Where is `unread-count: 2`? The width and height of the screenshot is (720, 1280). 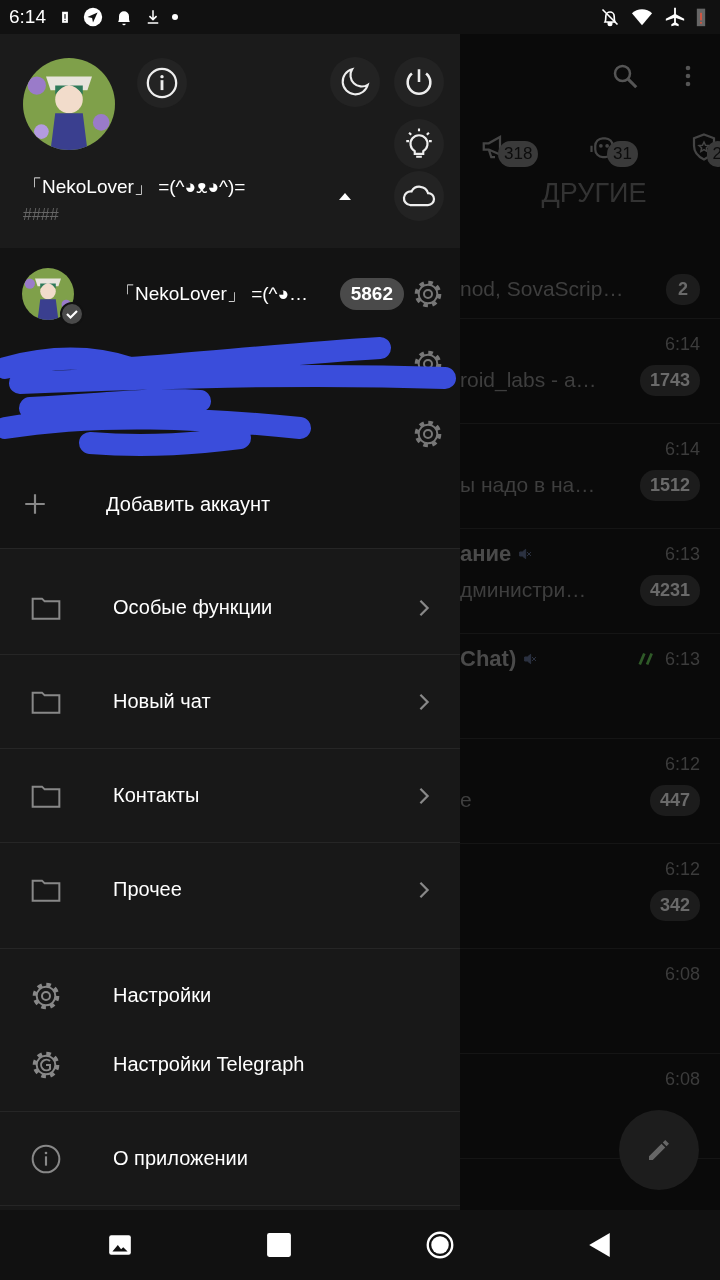
unread-count: 2 is located at coordinates (683, 289).